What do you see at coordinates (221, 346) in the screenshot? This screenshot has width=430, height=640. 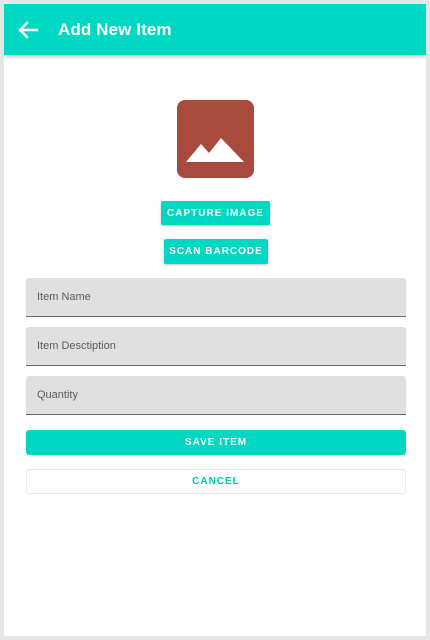 I see `item-description-input` at bounding box center [221, 346].